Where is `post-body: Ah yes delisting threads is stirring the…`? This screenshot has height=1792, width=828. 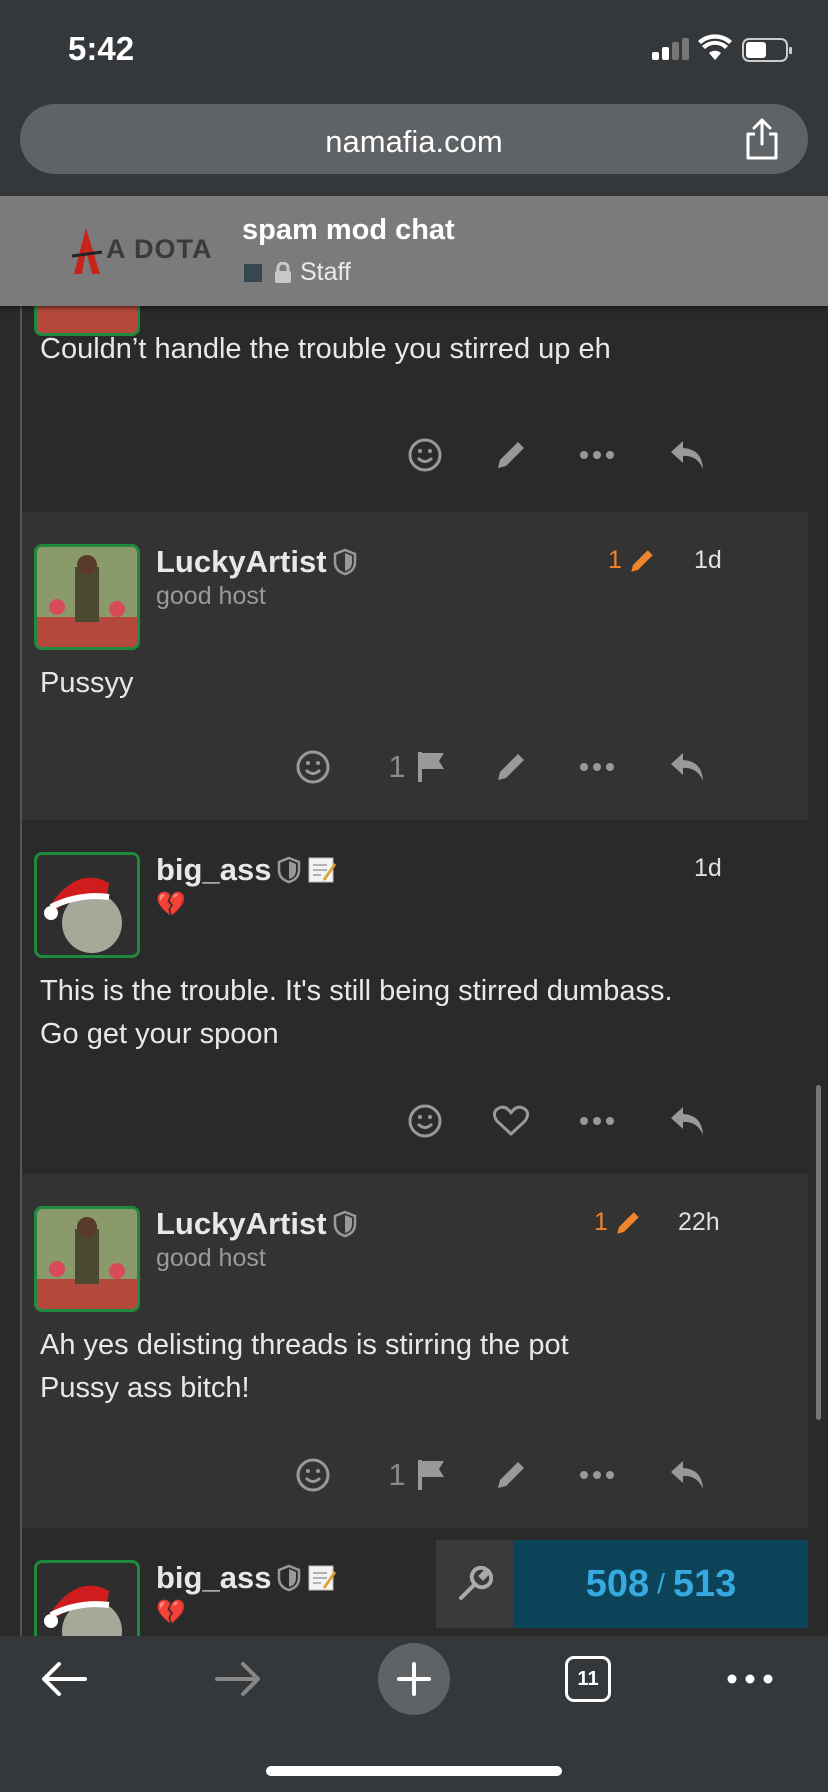
post-body: Ah yes delisting threads is stirring the… is located at coordinates (304, 1367).